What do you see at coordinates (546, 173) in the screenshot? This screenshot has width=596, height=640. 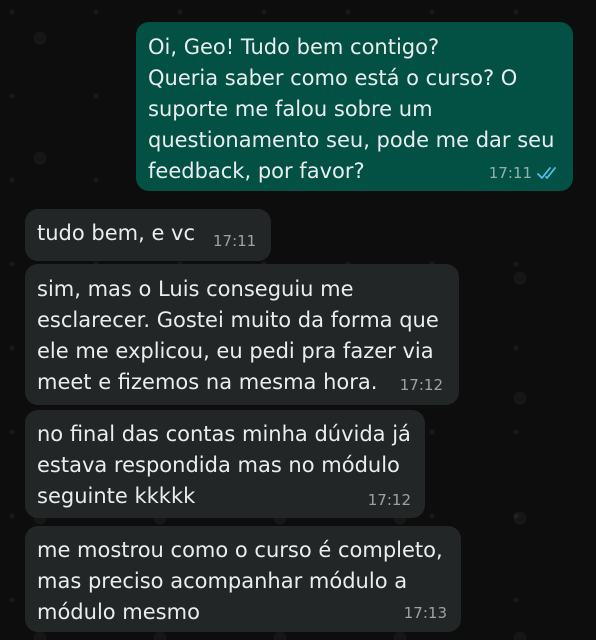 I see `double-check-read-icon` at bounding box center [546, 173].